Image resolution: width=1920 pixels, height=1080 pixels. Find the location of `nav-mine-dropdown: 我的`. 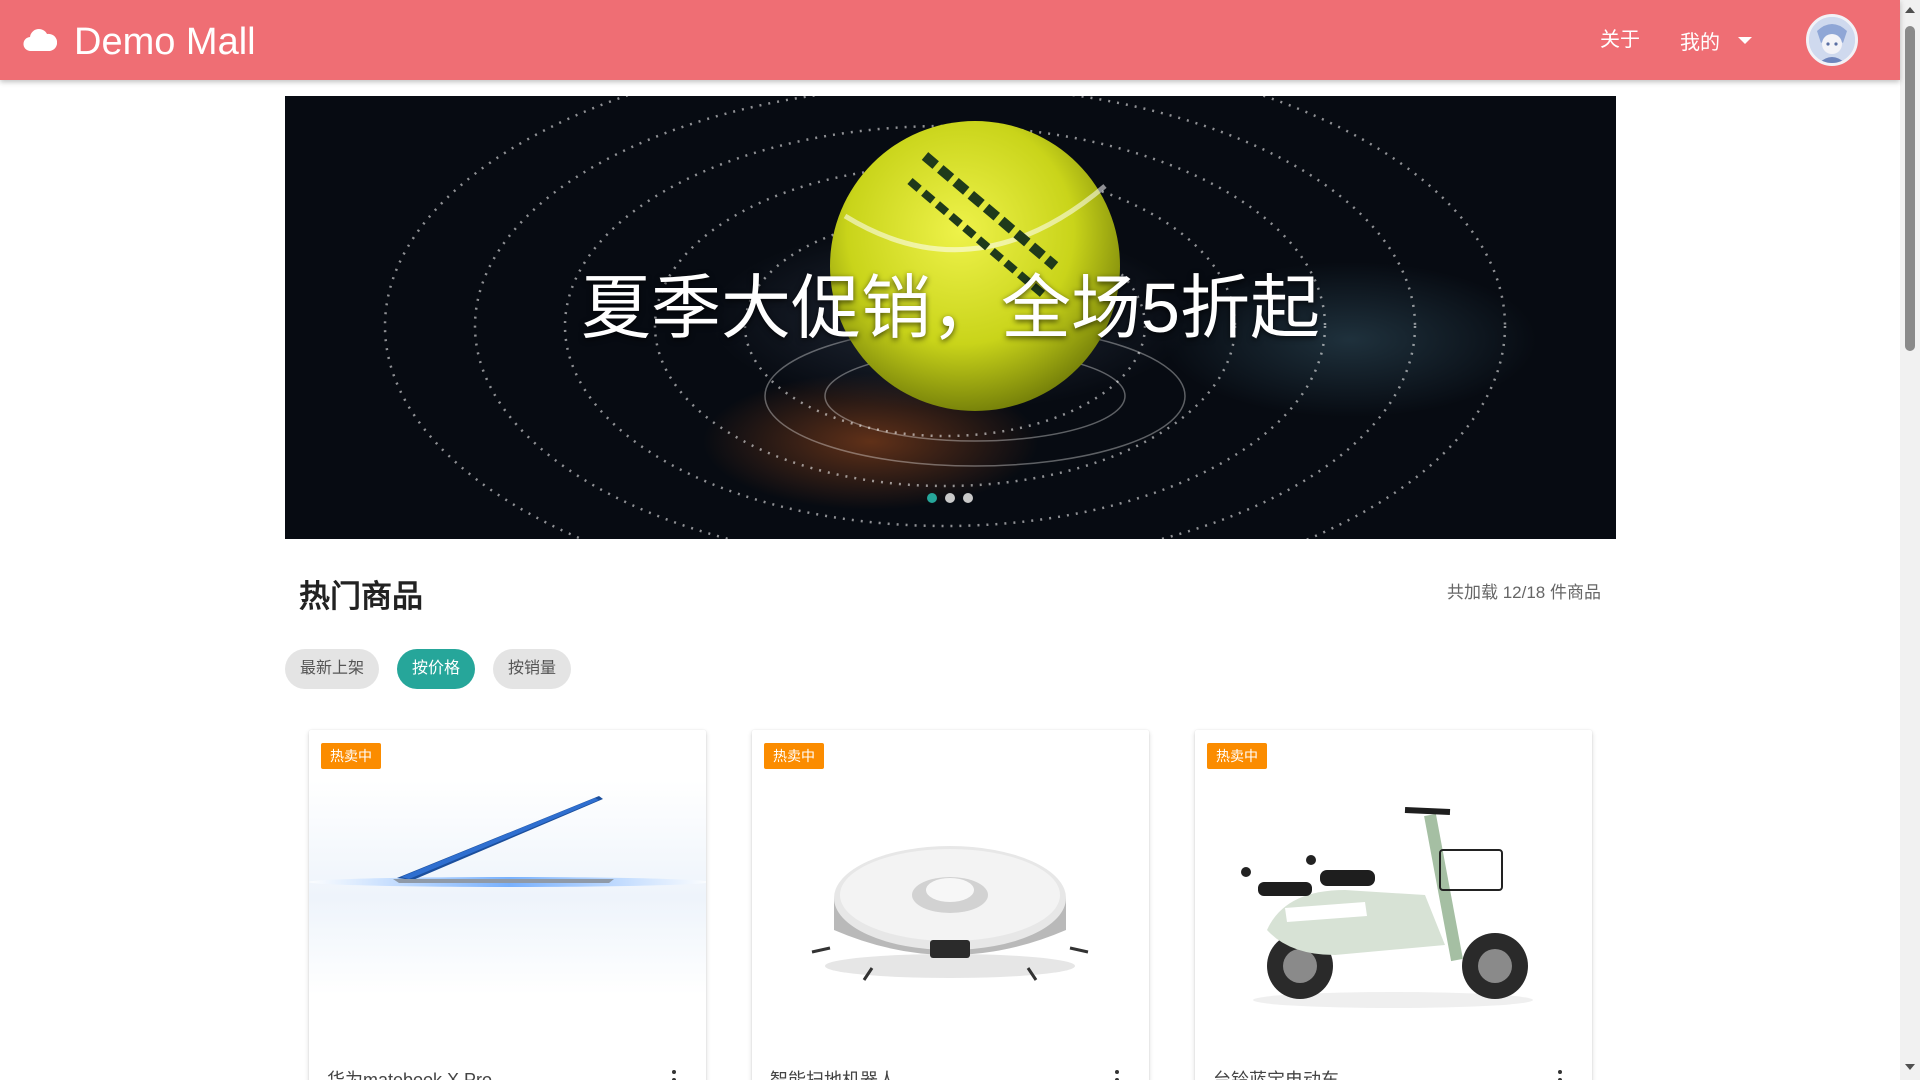

nav-mine-dropdown: 我的 is located at coordinates (1716, 40).